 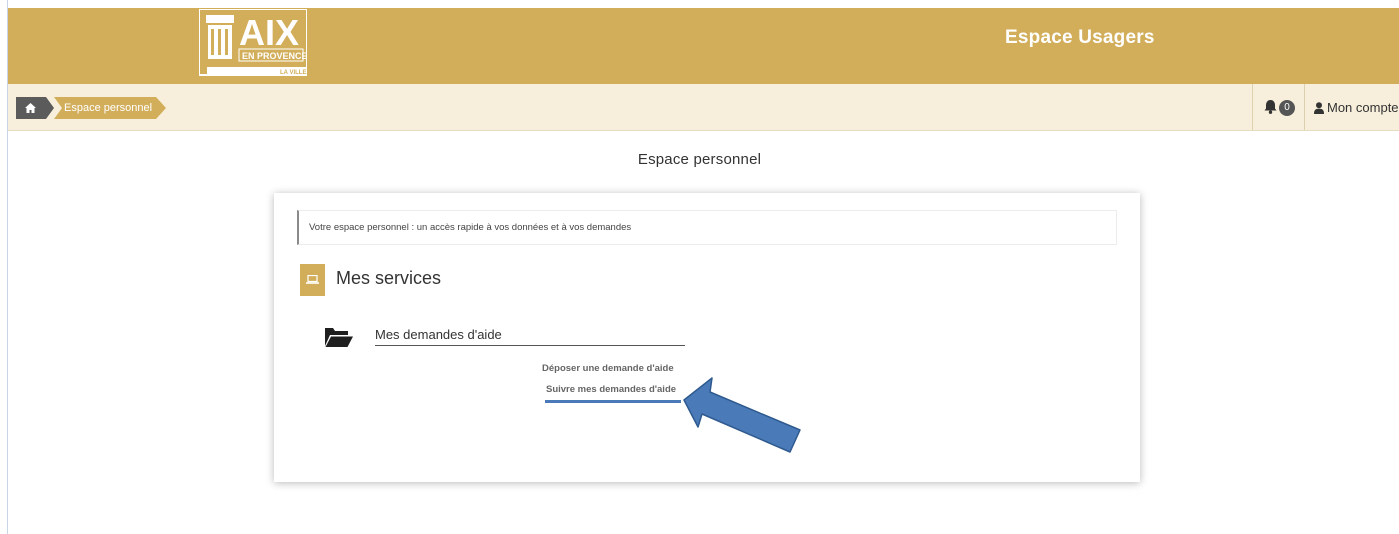 I want to click on breadcrumb-home-arrow, so click(x=50, y=108).